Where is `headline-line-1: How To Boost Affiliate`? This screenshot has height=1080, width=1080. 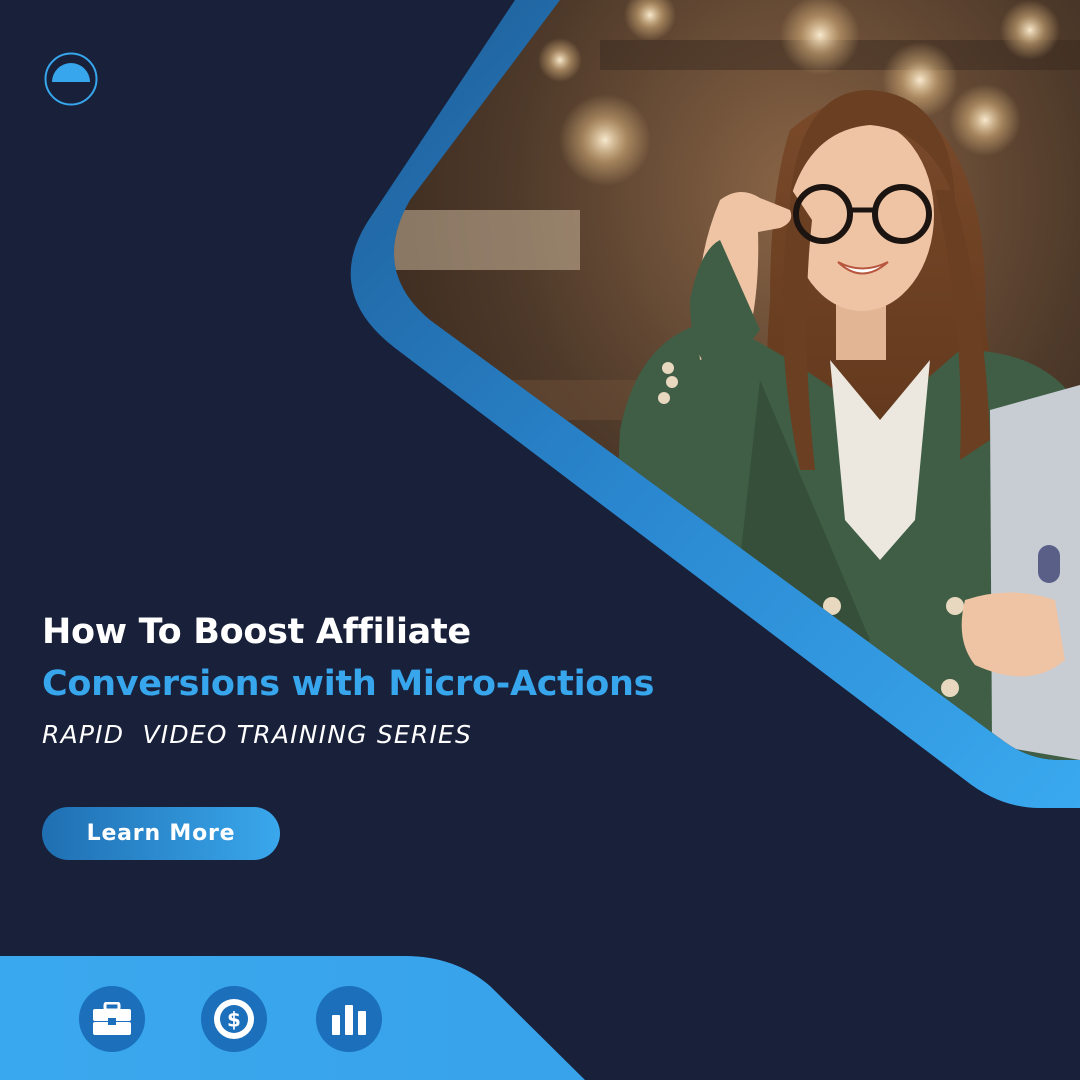
headline-line-1: How To Boost Affiliate is located at coordinates (256, 632).